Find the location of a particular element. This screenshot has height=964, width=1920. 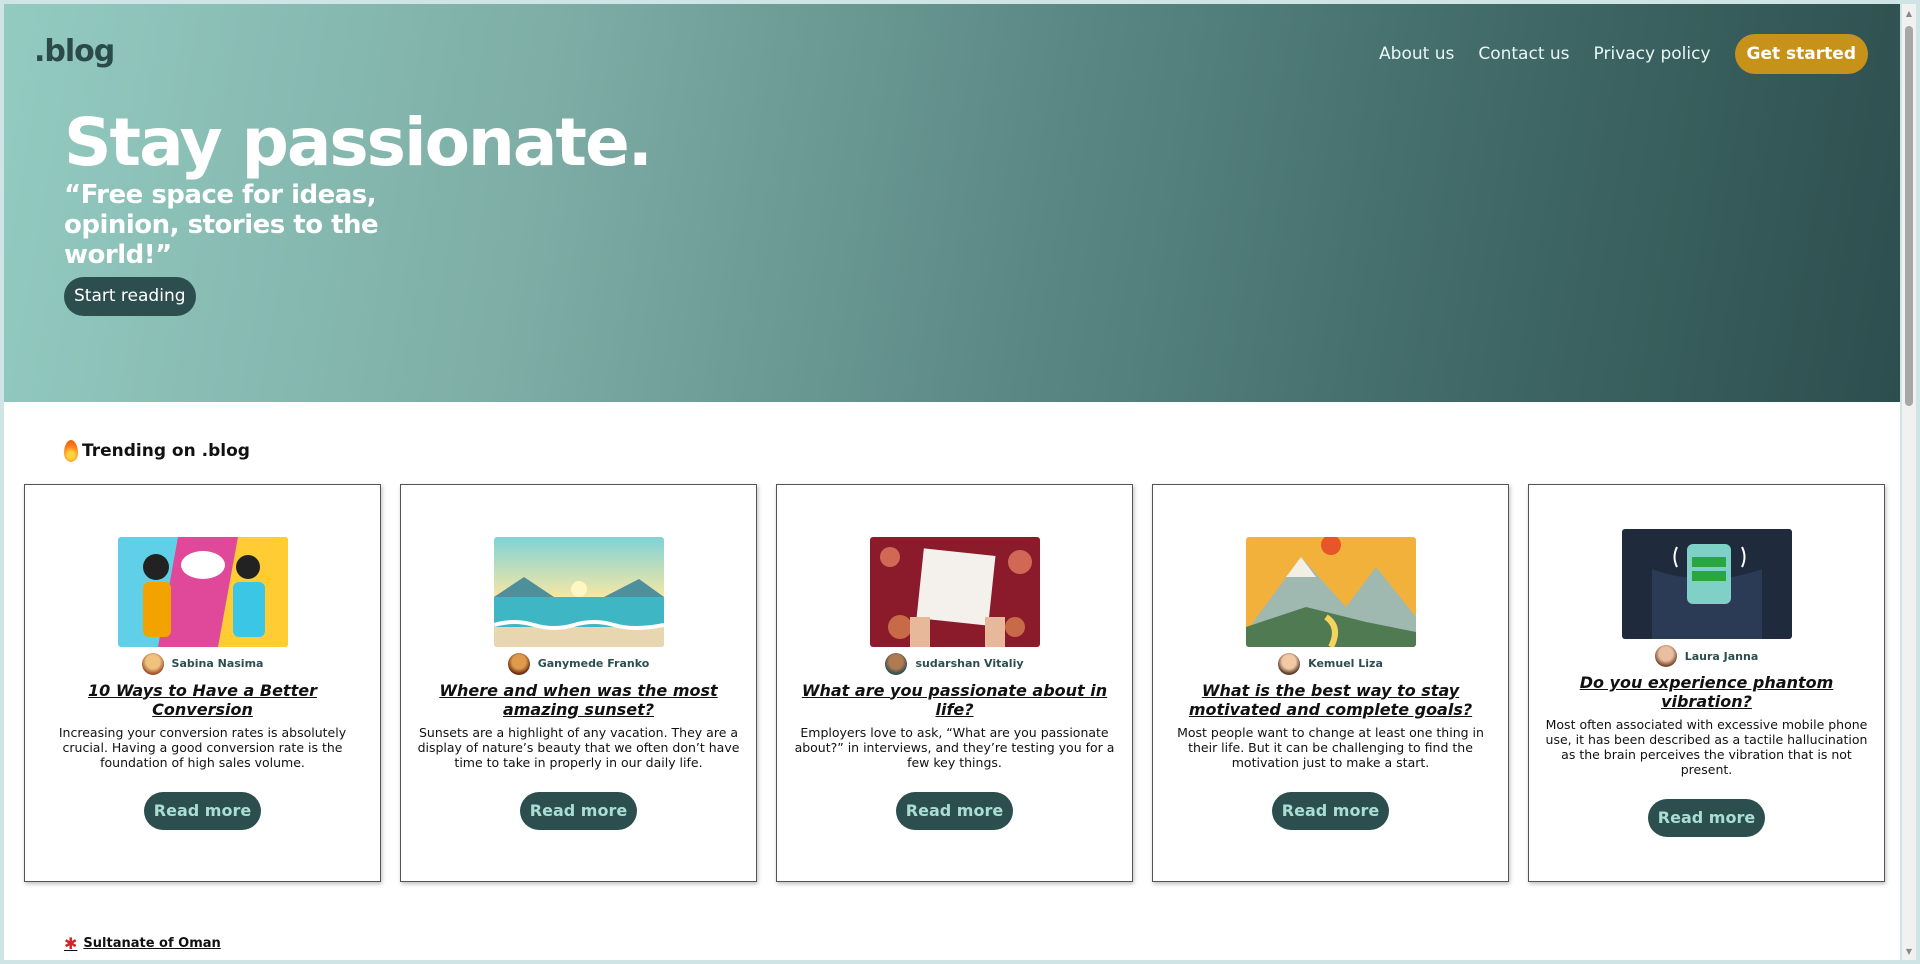

oman-link: ✱ Sultanate of Oman is located at coordinates (142, 943).